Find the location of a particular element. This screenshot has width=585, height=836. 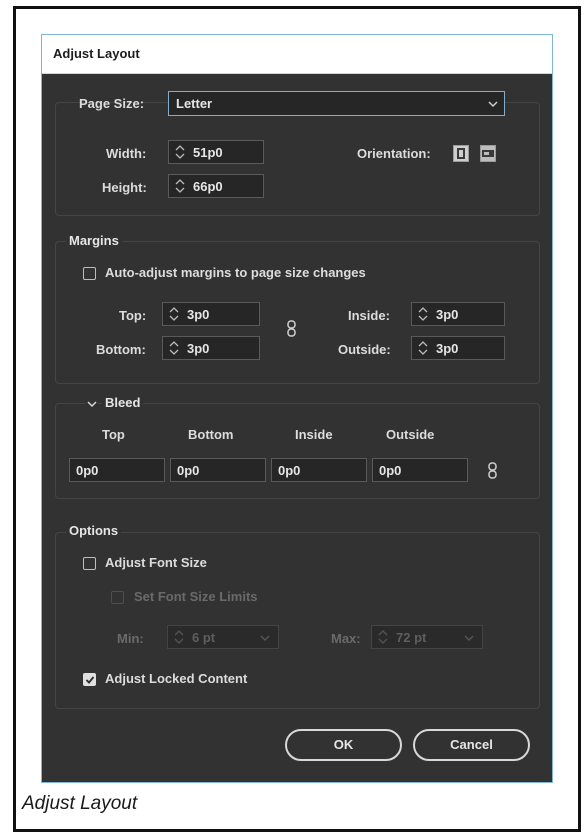

margin-inside-label: Inside: is located at coordinates (369, 315).